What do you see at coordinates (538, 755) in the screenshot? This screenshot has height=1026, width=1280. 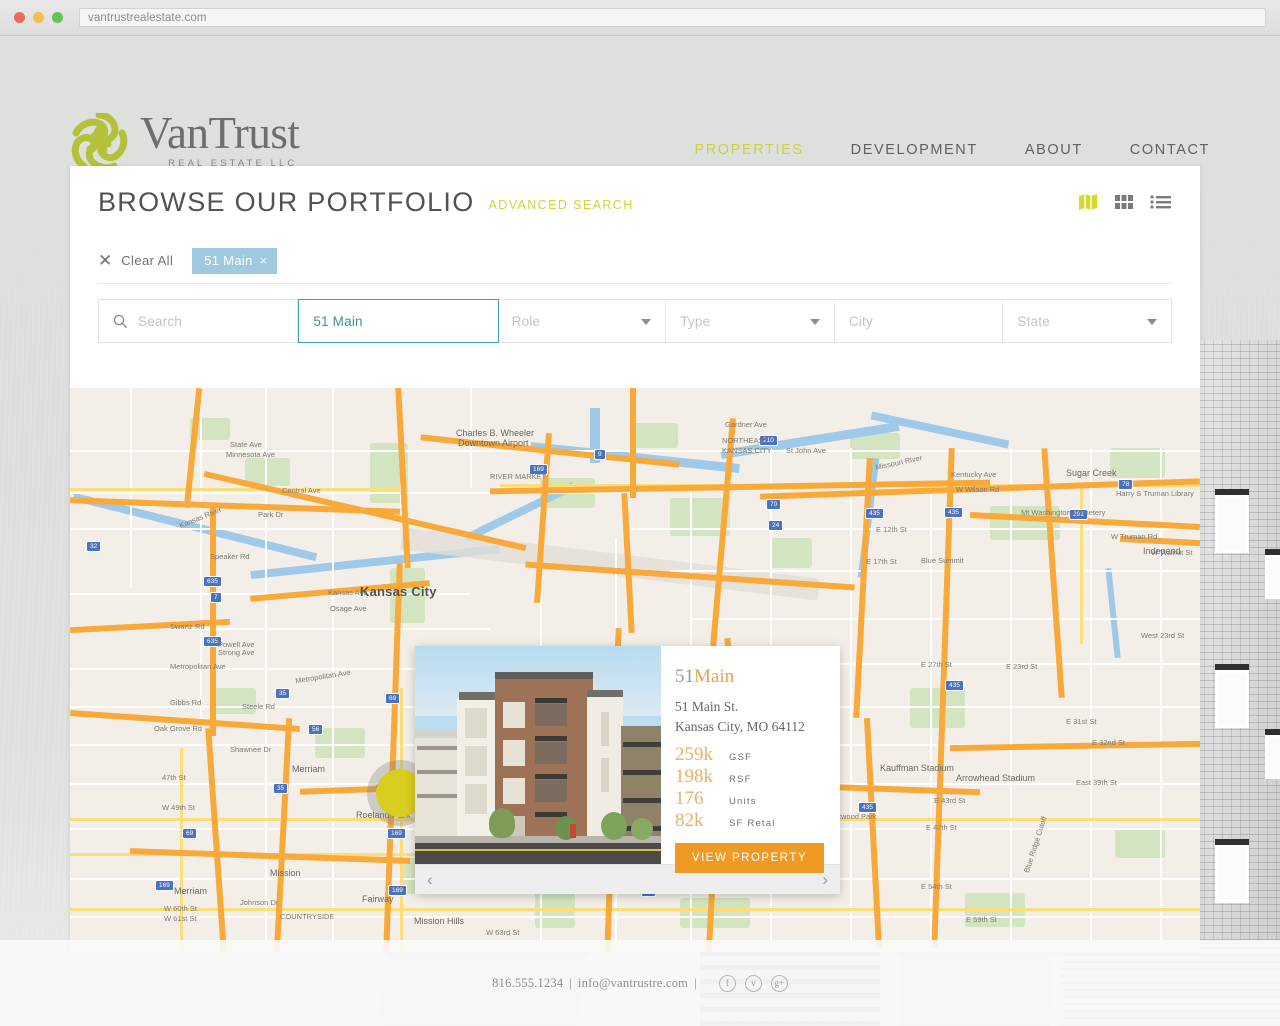 I see `property-photo` at bounding box center [538, 755].